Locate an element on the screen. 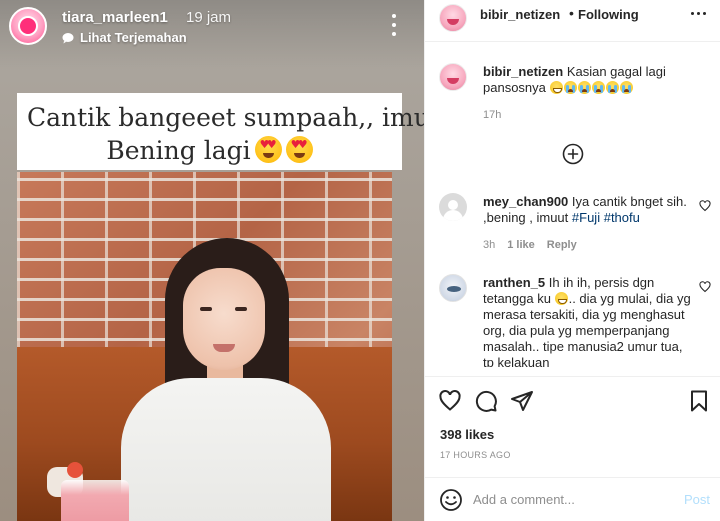  comment-bubble-icon is located at coordinates (486, 401).